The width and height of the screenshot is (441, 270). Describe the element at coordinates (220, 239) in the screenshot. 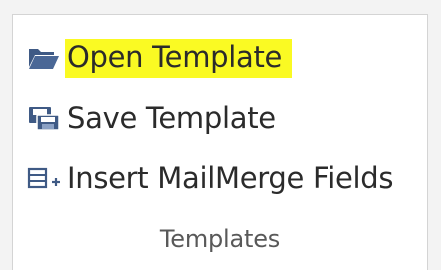

I see `ribbon-group-label: Templates` at that location.